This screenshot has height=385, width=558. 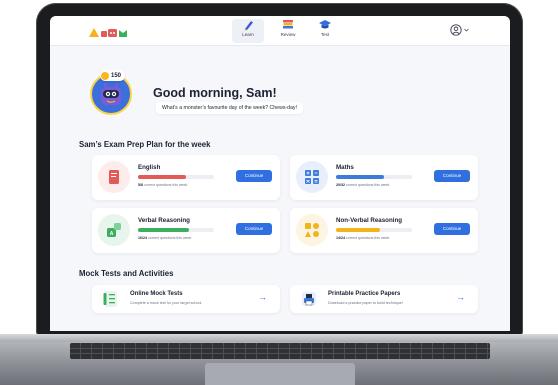 I want to click on tab-learn: Learn, so click(x=248, y=31).